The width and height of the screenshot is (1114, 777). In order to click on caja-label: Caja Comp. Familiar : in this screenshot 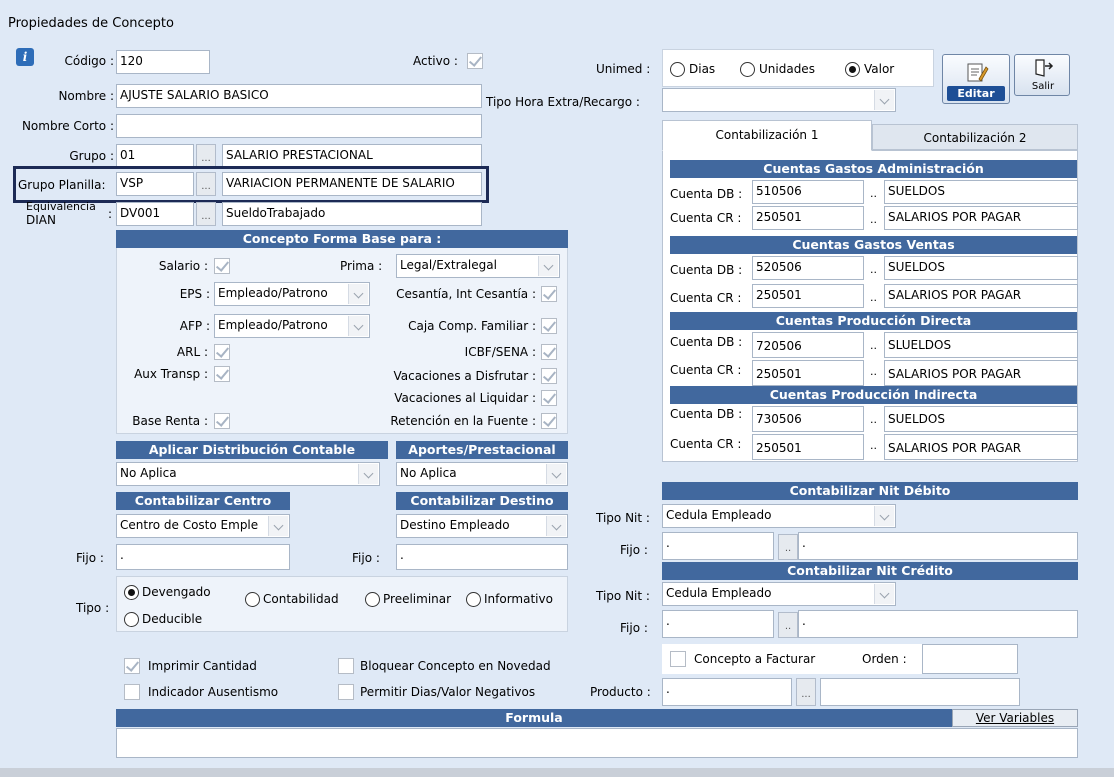, I will do `click(472, 326)`.